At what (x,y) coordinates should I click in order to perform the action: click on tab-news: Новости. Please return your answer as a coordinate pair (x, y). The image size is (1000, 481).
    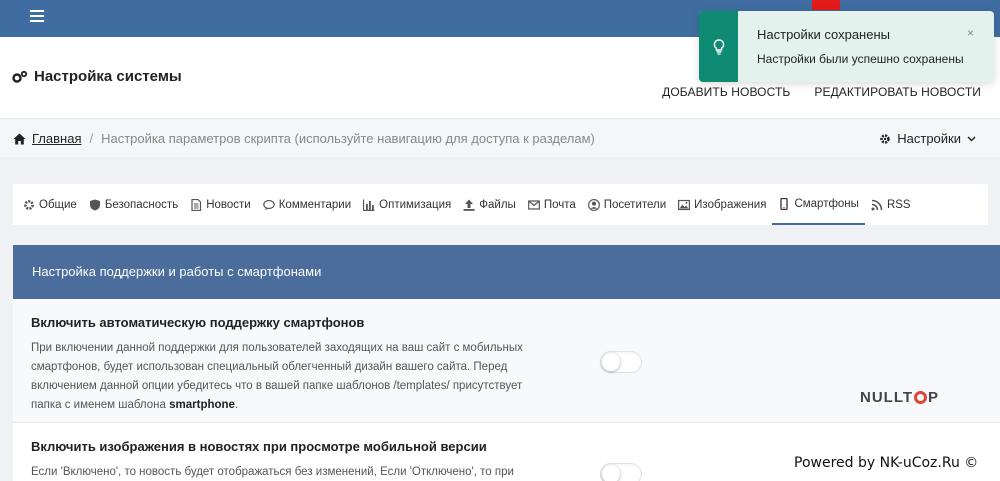
    Looking at the image, I should click on (220, 204).